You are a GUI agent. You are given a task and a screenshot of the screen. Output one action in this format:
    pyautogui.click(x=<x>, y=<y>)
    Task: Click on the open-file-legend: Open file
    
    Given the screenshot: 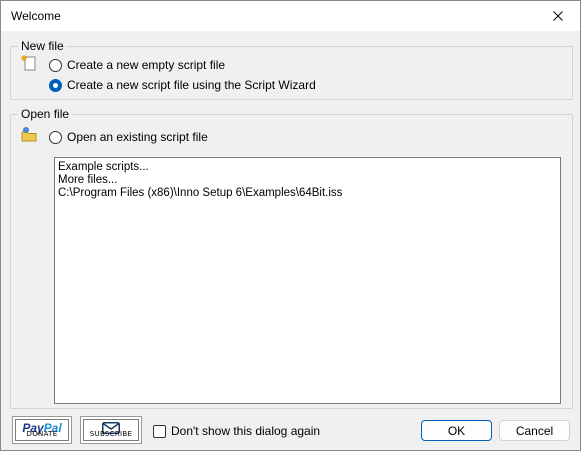 What is the action you would take?
    pyautogui.click(x=45, y=114)
    